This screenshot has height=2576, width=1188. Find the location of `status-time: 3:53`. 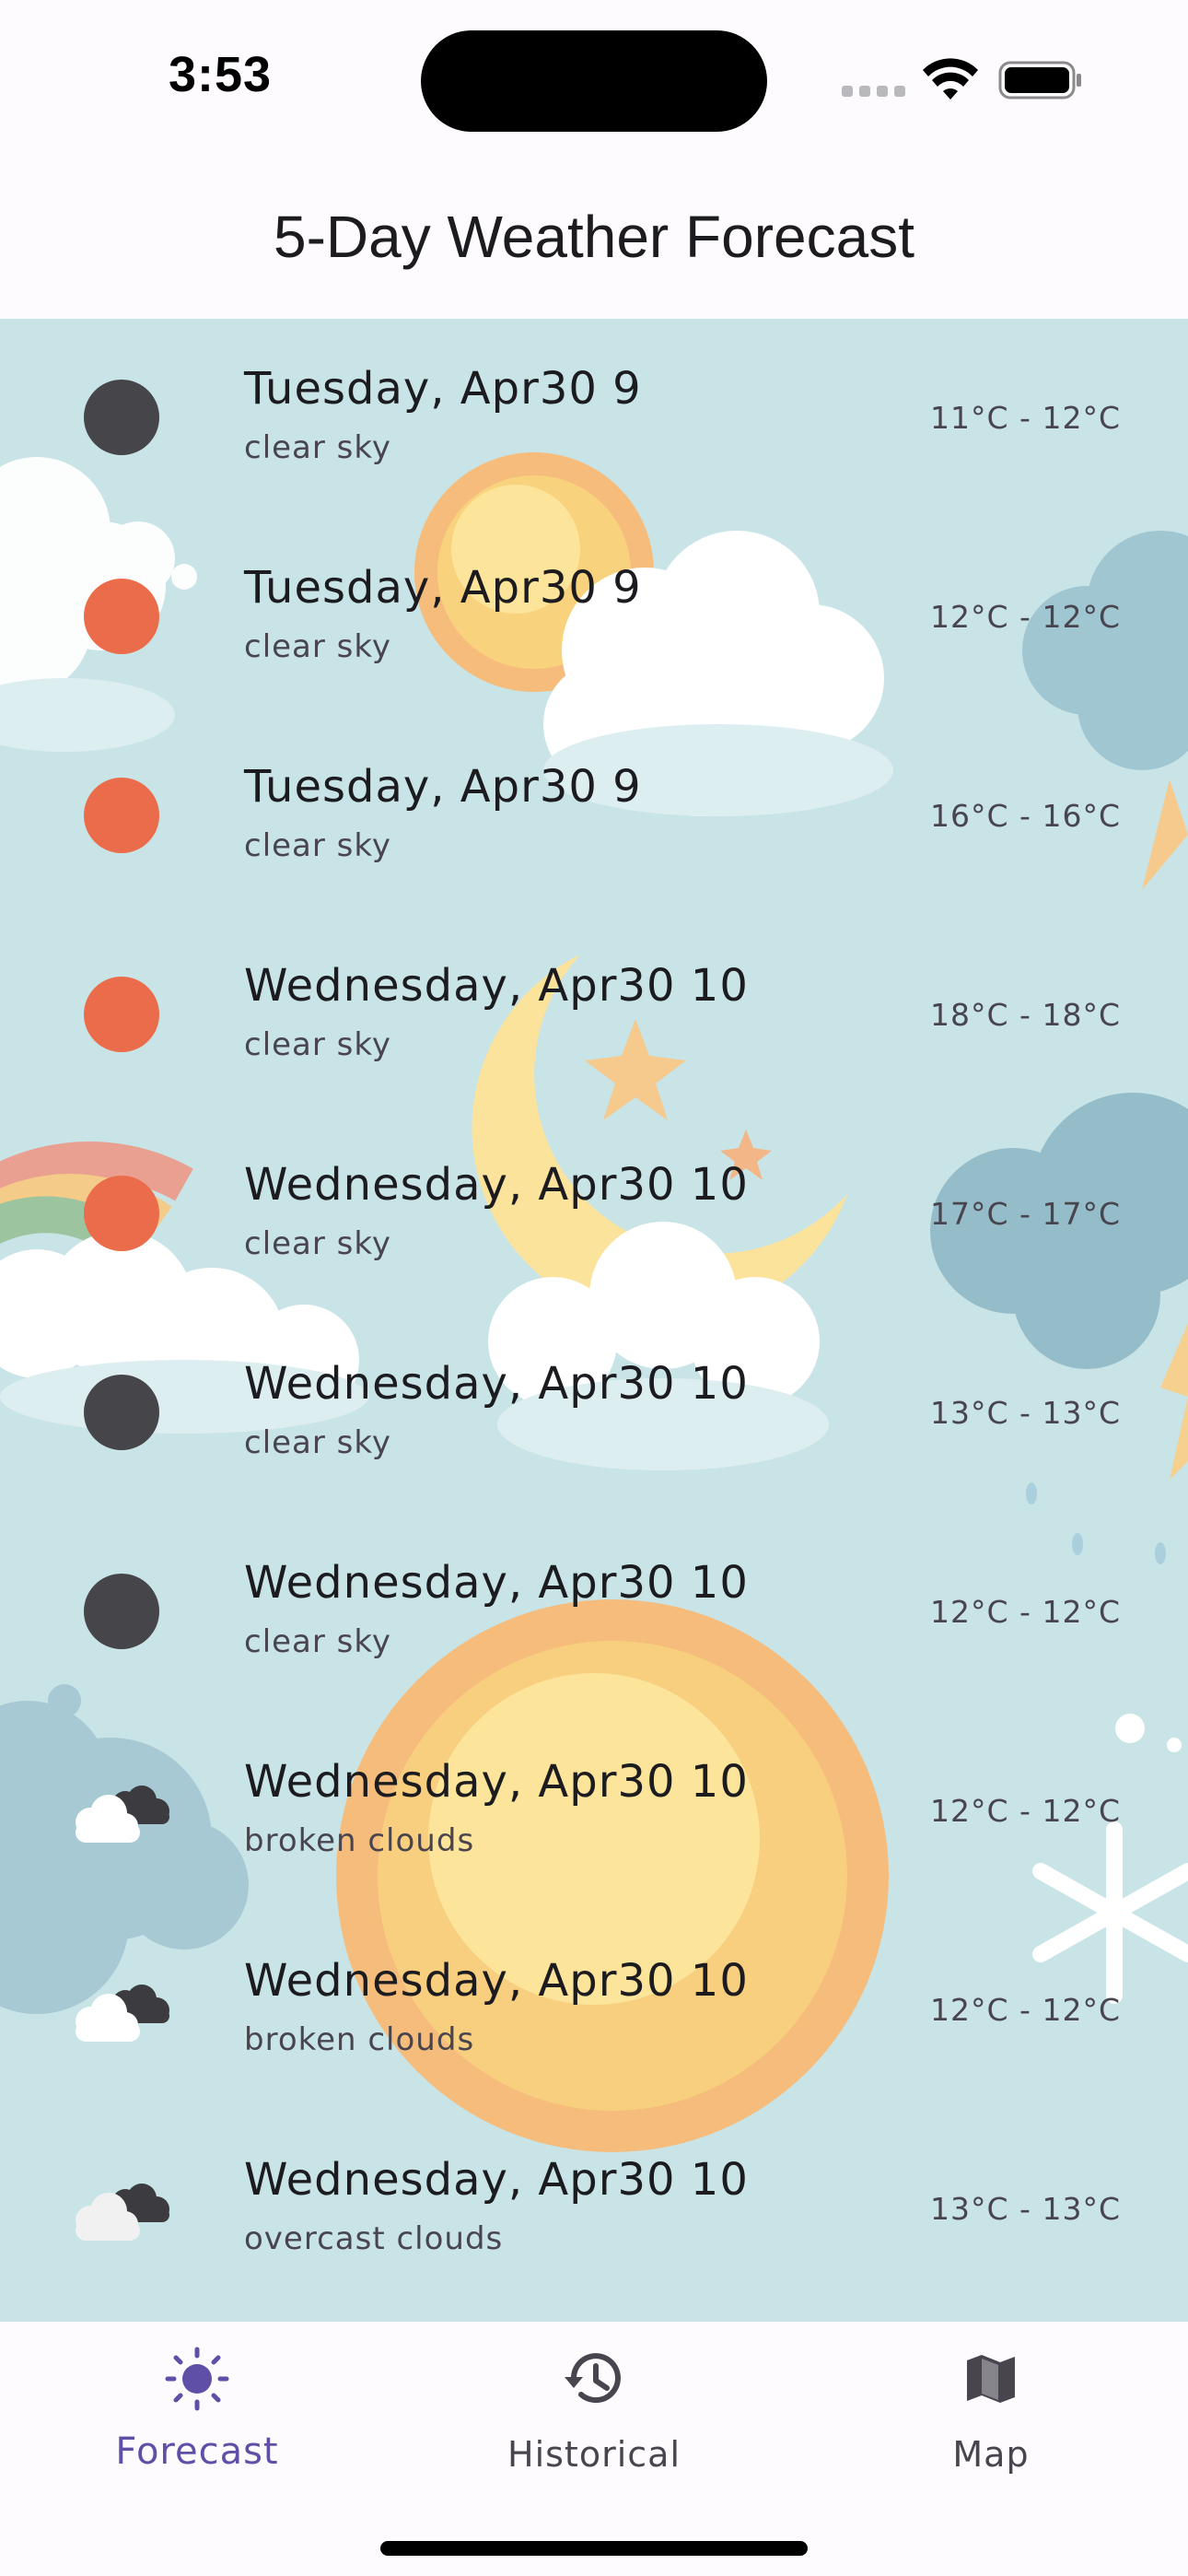

status-time: 3:53 is located at coordinates (221, 74).